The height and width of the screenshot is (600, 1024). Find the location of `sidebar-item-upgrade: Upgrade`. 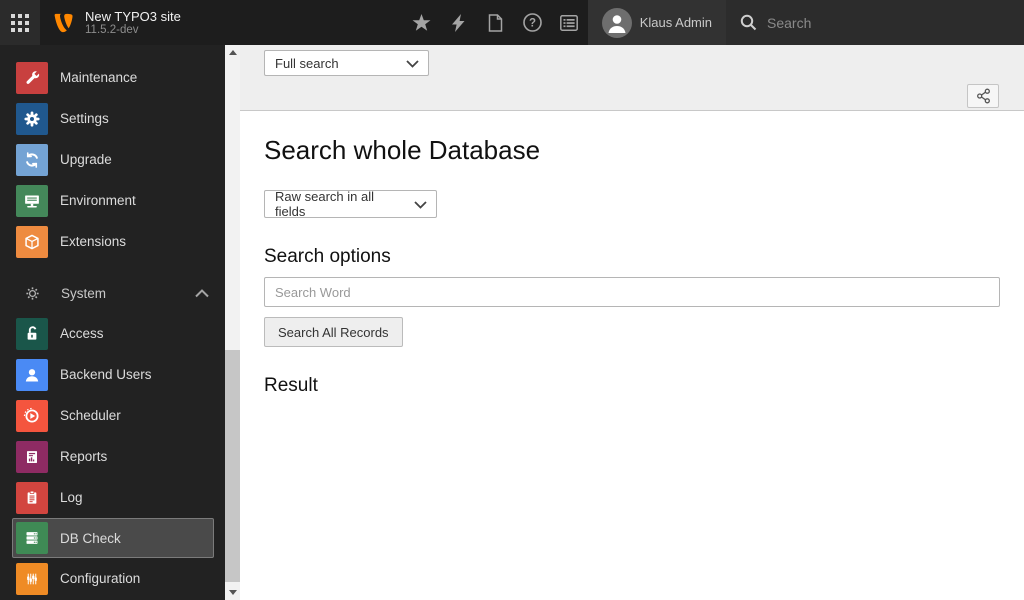

sidebar-item-upgrade: Upgrade is located at coordinates (112, 159).